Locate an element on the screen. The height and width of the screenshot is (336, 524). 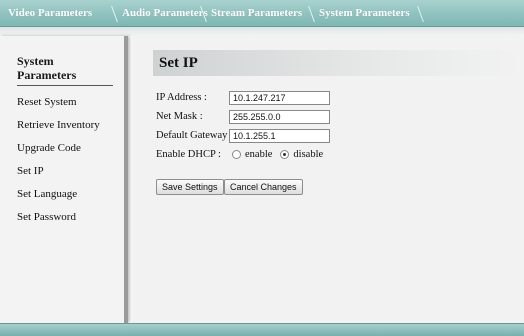
sidebar-item-set-ip: Set IP is located at coordinates (30, 171).